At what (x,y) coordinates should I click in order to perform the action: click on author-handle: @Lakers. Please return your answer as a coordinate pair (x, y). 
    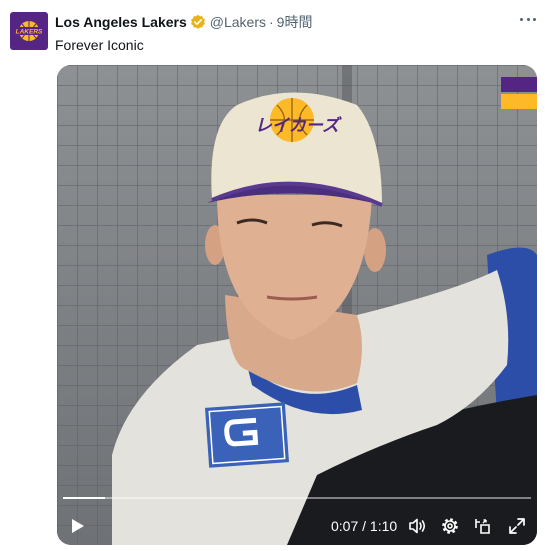
    Looking at the image, I should click on (238, 22).